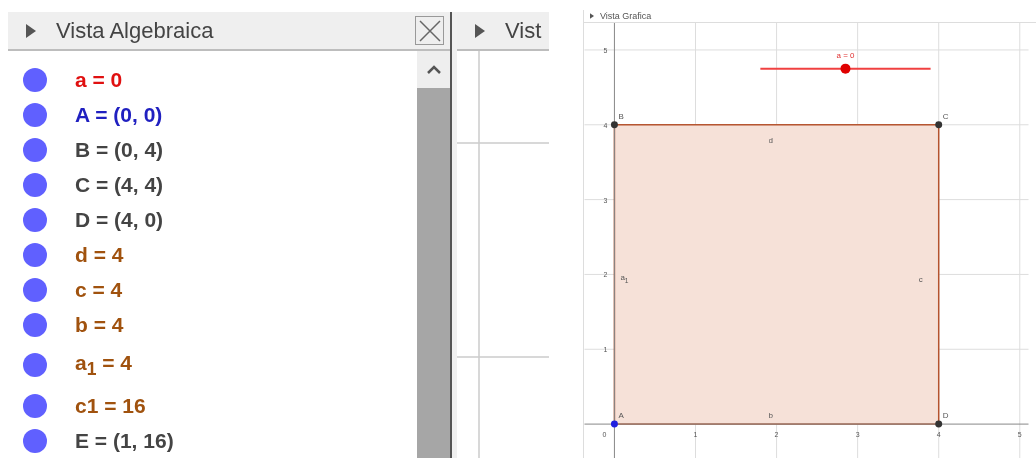 This screenshot has width=1036, height=458. I want to click on panel-title: Vist, so click(524, 30).